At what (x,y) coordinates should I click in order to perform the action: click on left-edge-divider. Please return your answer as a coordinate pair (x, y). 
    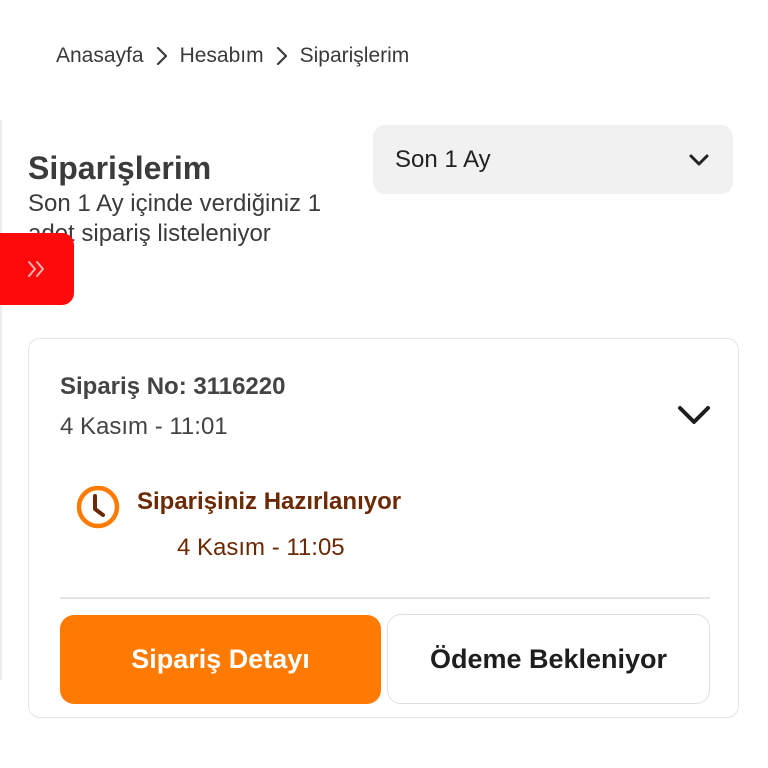
    Looking at the image, I should click on (1, 400).